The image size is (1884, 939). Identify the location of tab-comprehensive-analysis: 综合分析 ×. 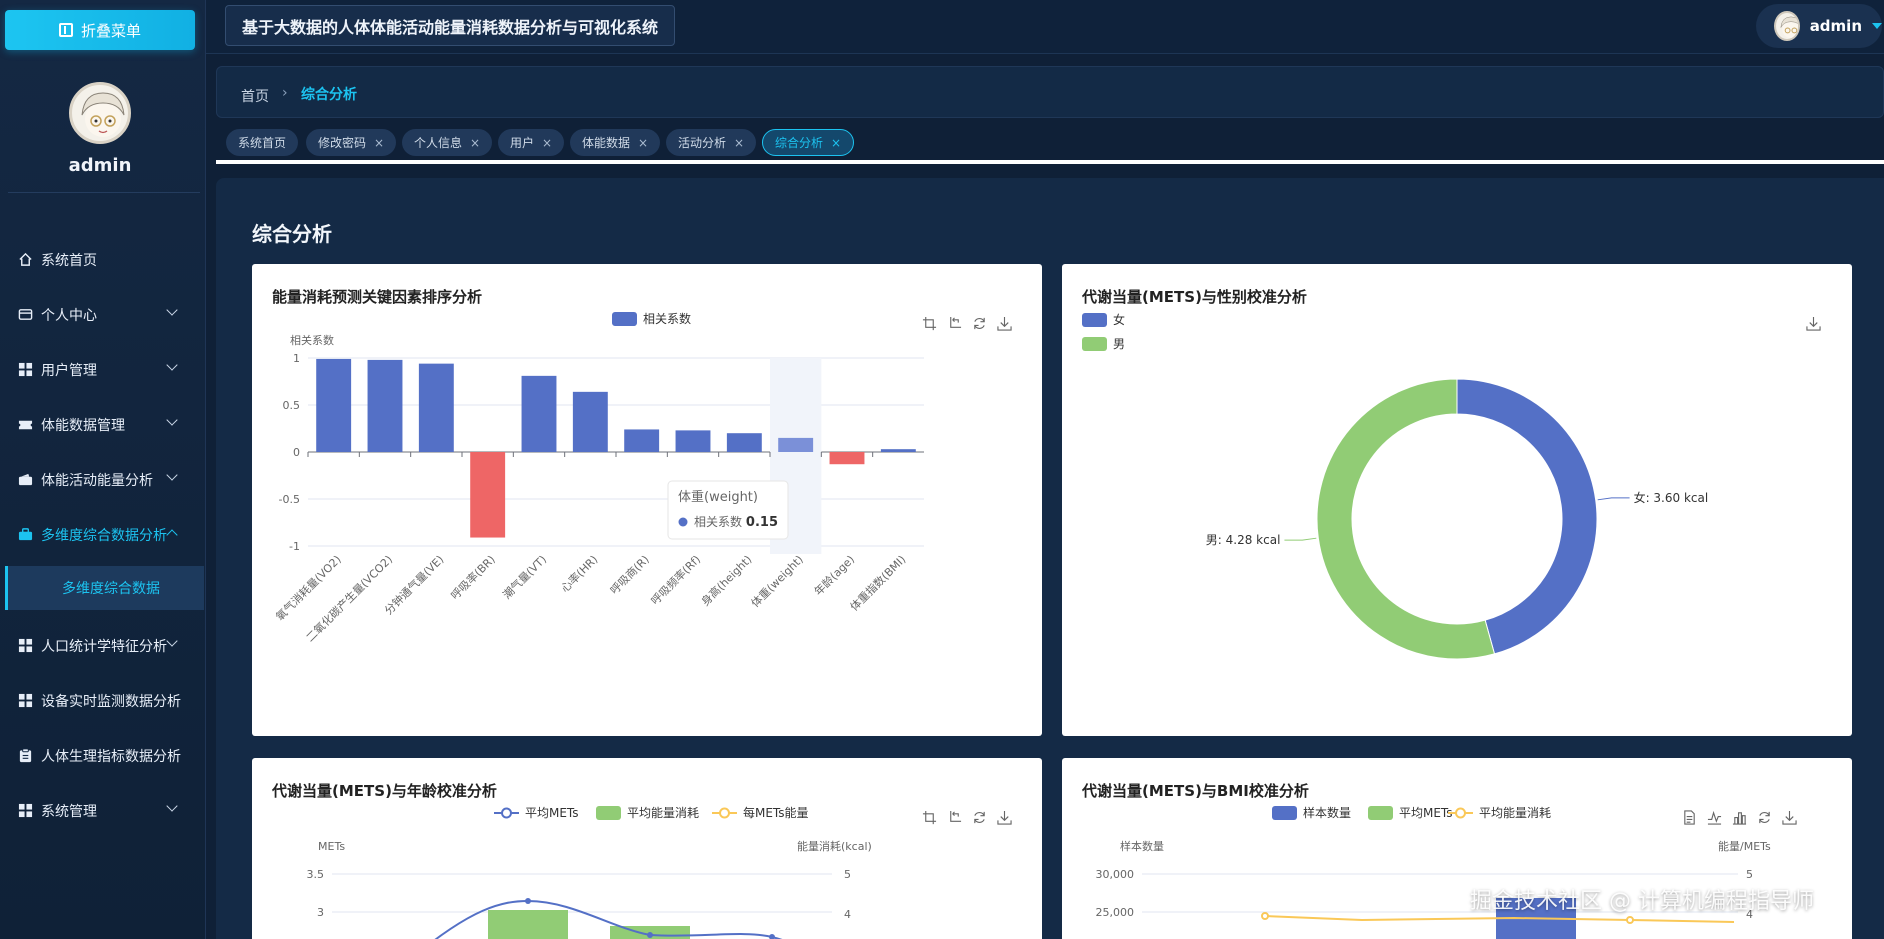
(808, 142).